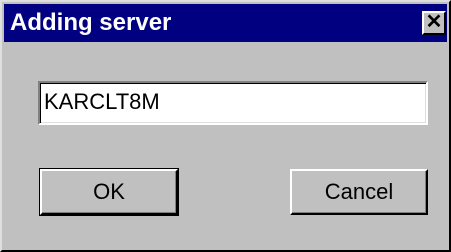 The width and height of the screenshot is (451, 252). I want to click on cancel-button: Cancel, so click(359, 192).